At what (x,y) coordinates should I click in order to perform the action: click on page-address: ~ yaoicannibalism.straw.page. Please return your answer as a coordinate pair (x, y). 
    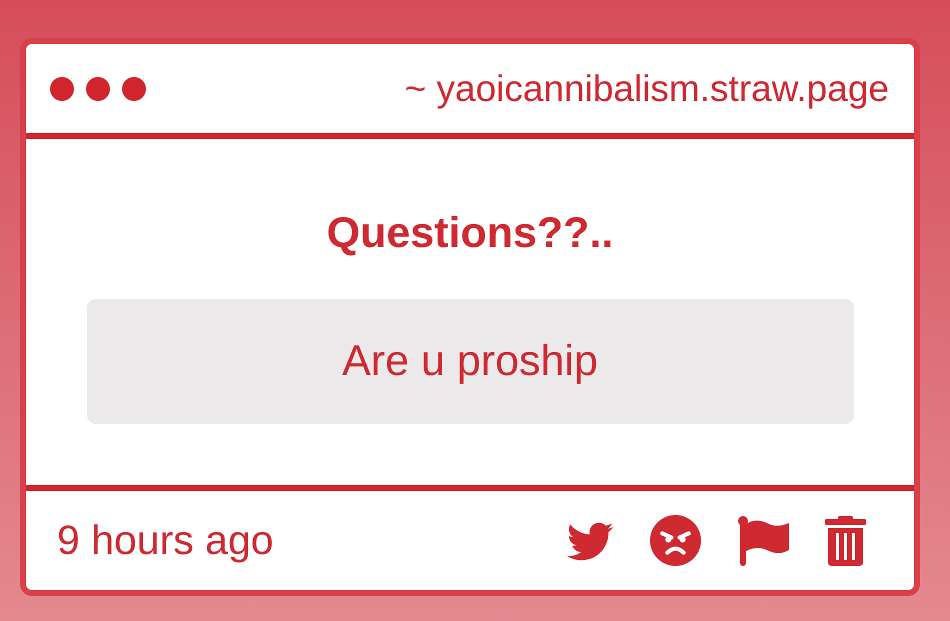
    Looking at the image, I should click on (646, 89).